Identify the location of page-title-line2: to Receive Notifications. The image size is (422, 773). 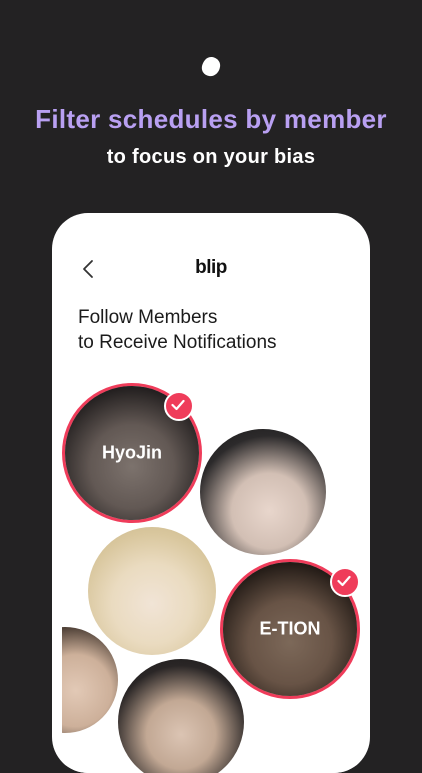
(177, 342).